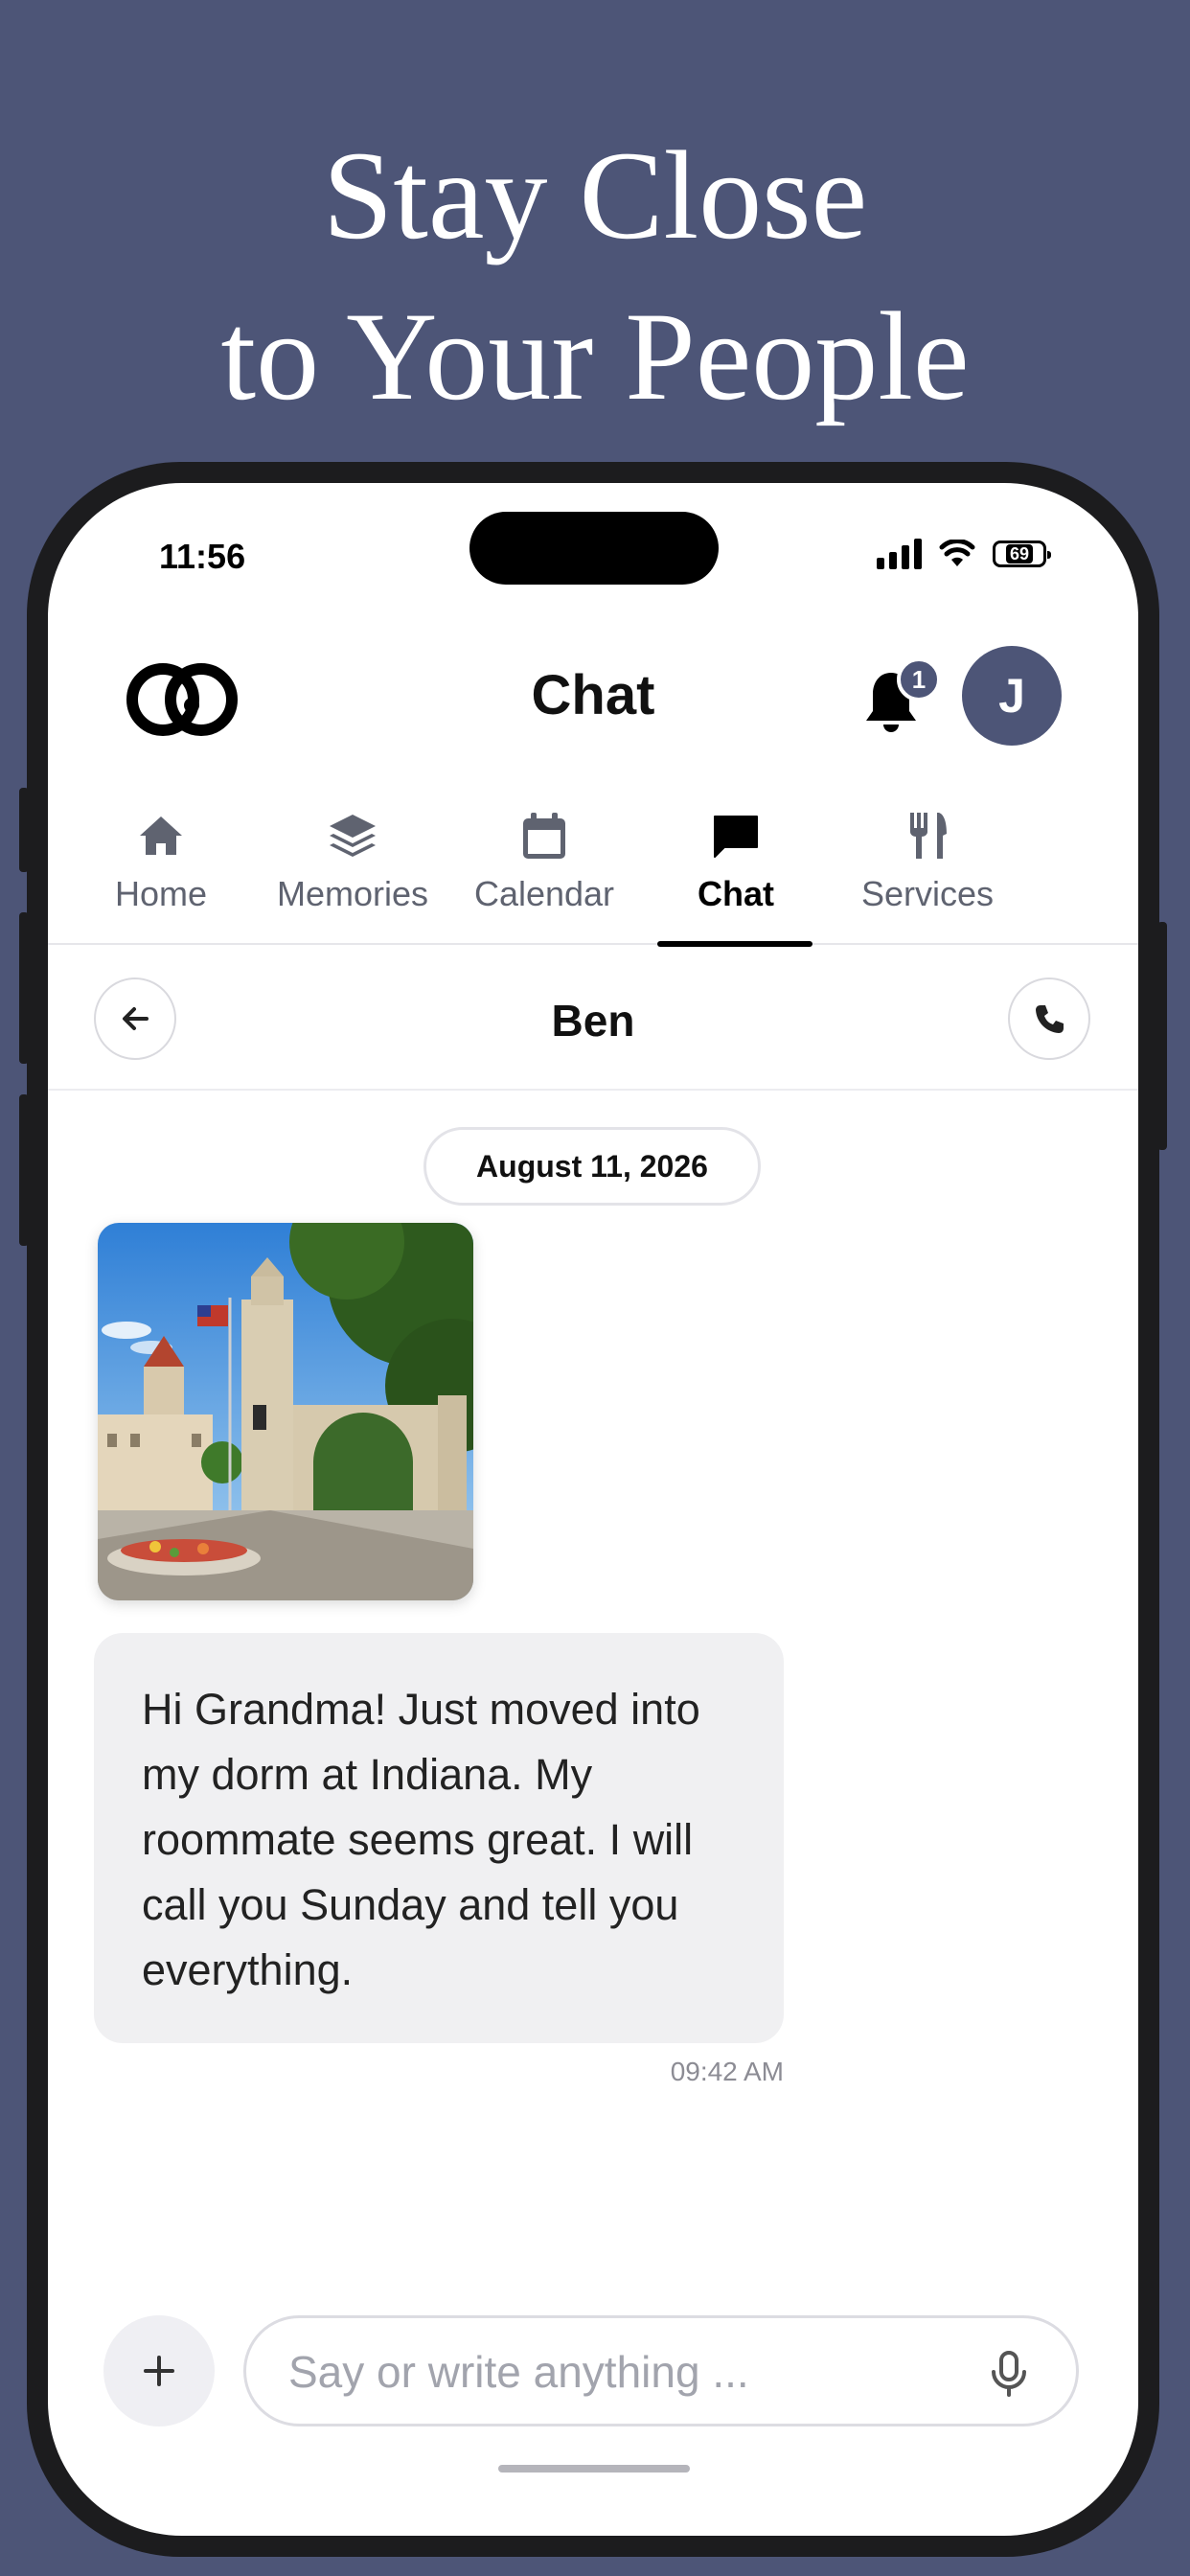 This screenshot has height=2576, width=1190. I want to click on calendar-icon, so click(544, 836).